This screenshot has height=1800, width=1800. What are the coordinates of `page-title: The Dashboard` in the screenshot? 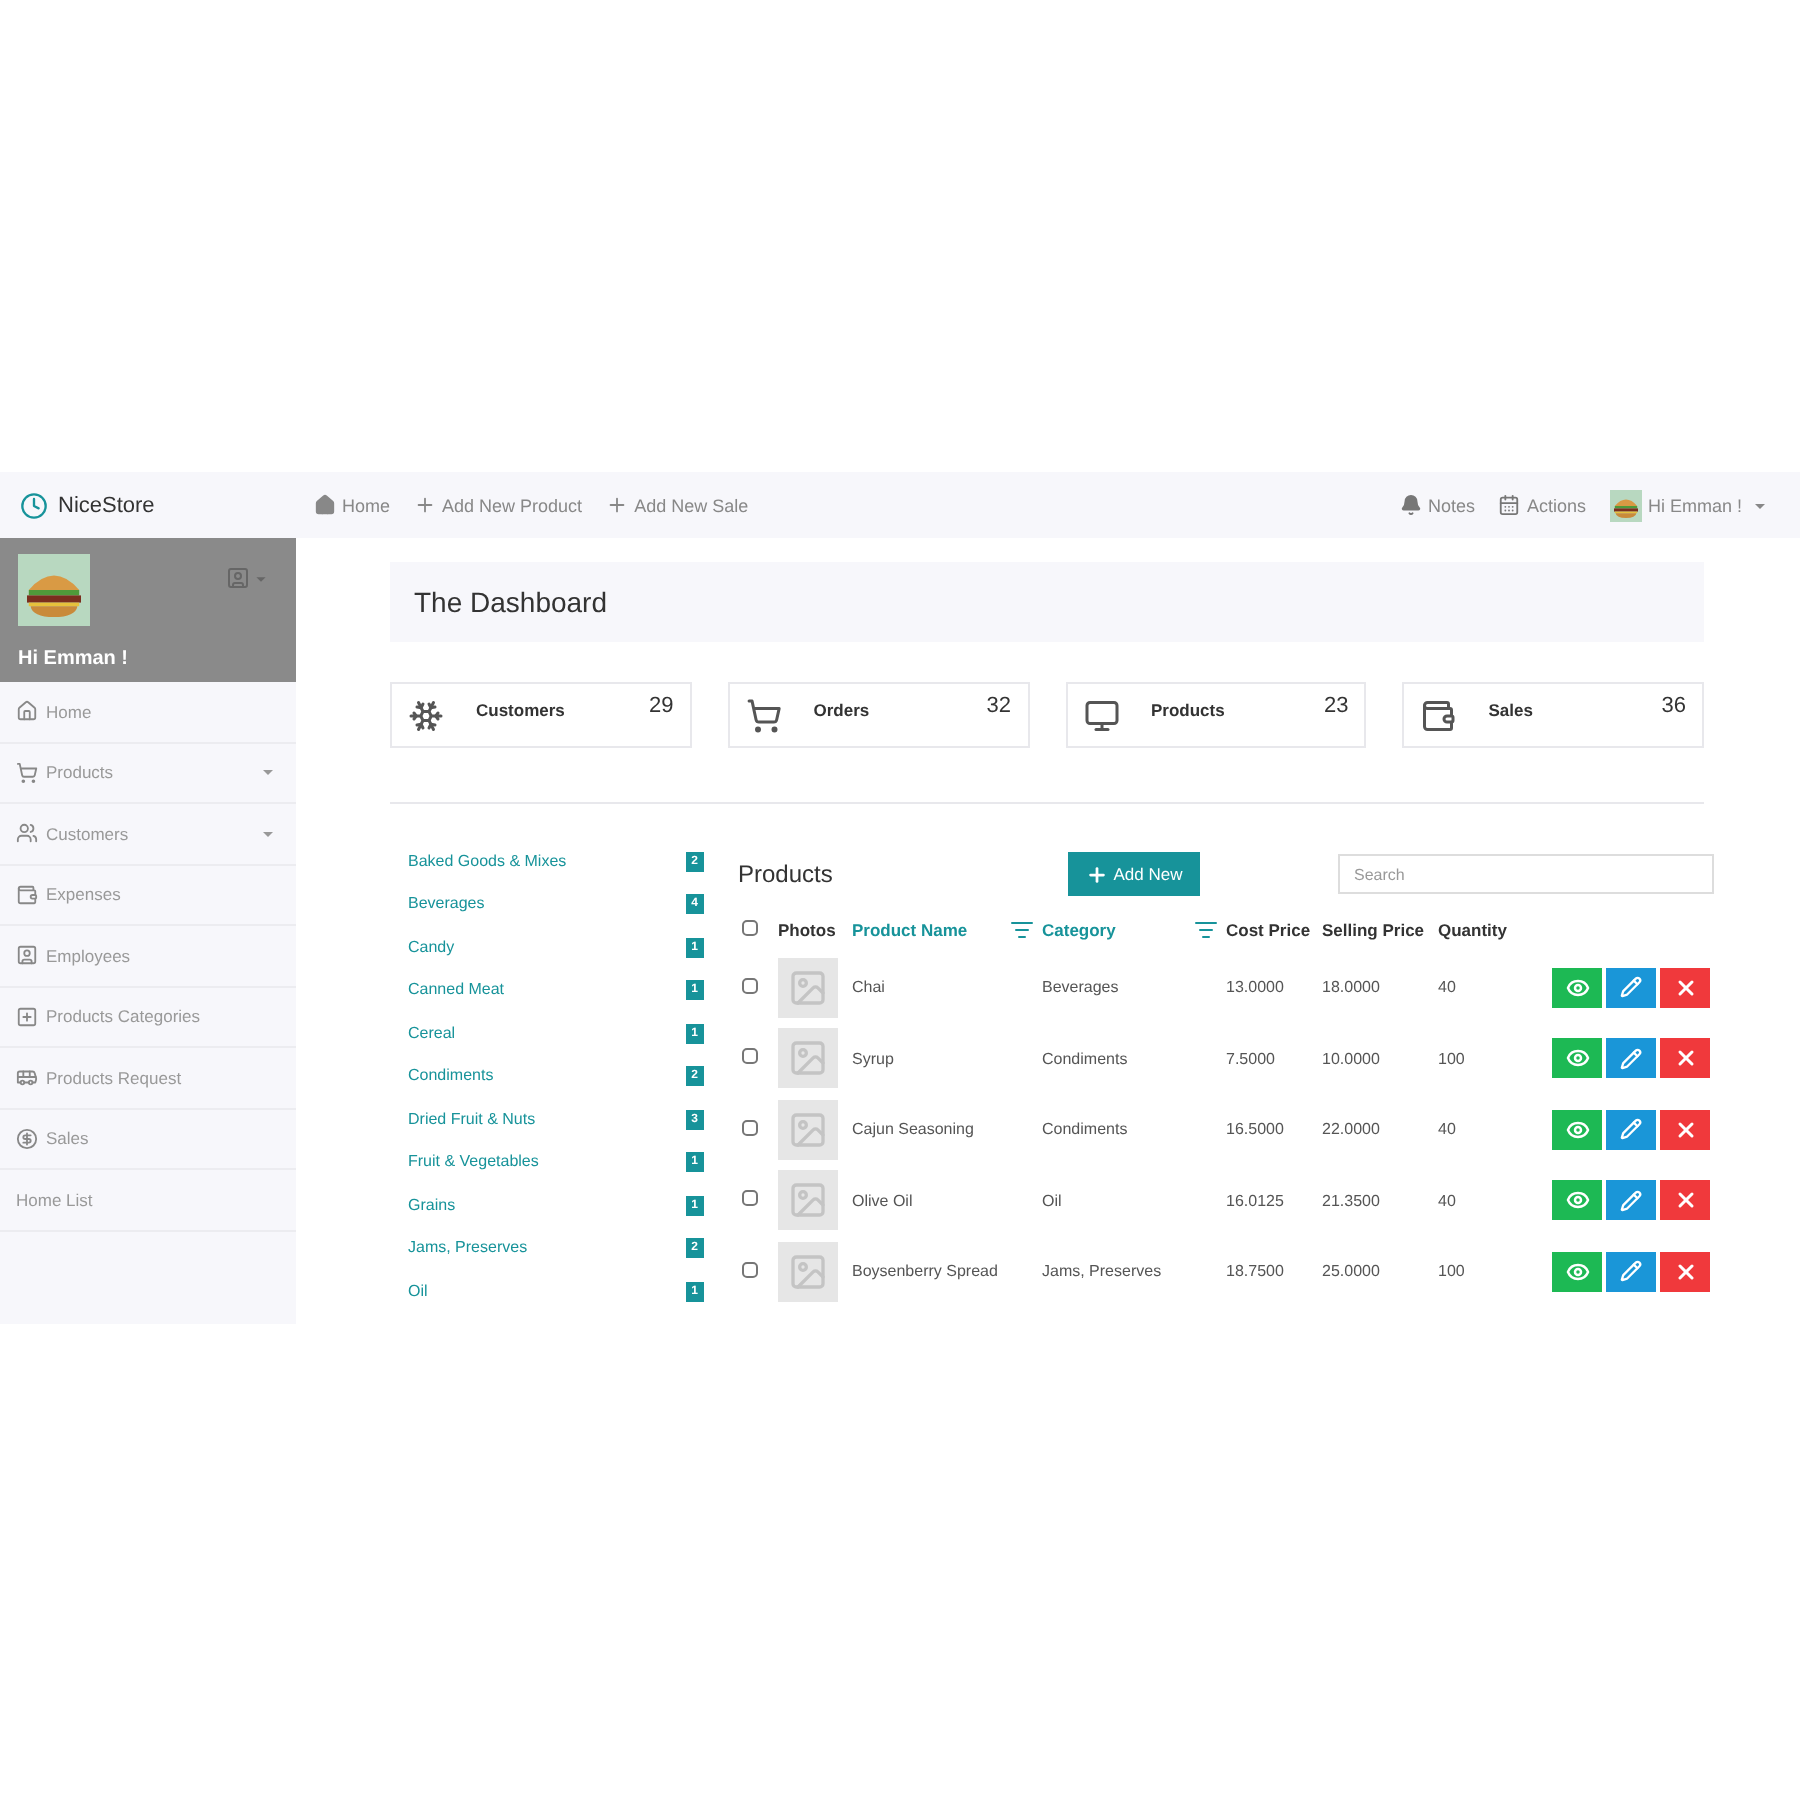 It's located at (511, 602).